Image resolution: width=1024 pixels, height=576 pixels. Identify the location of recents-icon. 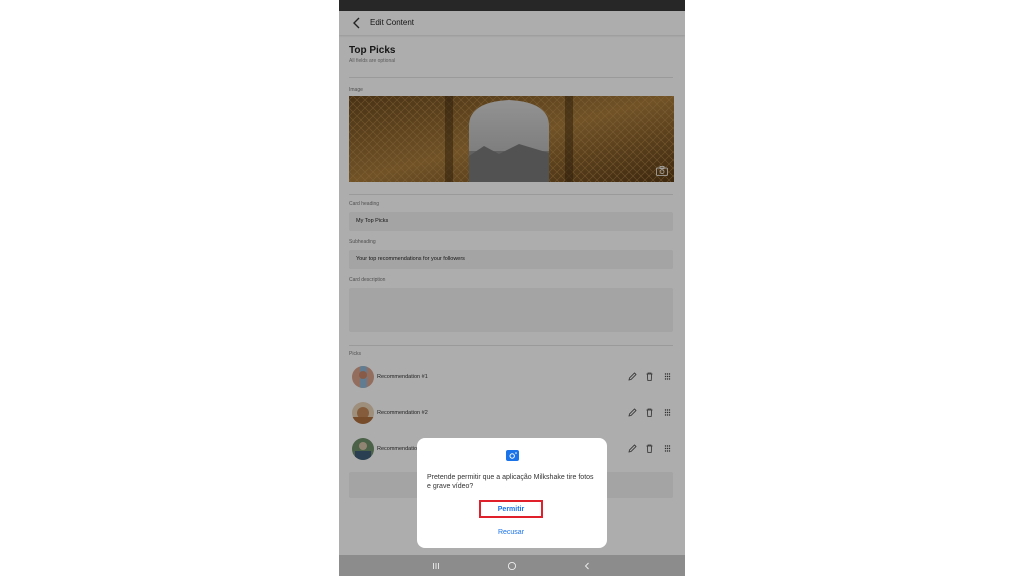
(436, 566).